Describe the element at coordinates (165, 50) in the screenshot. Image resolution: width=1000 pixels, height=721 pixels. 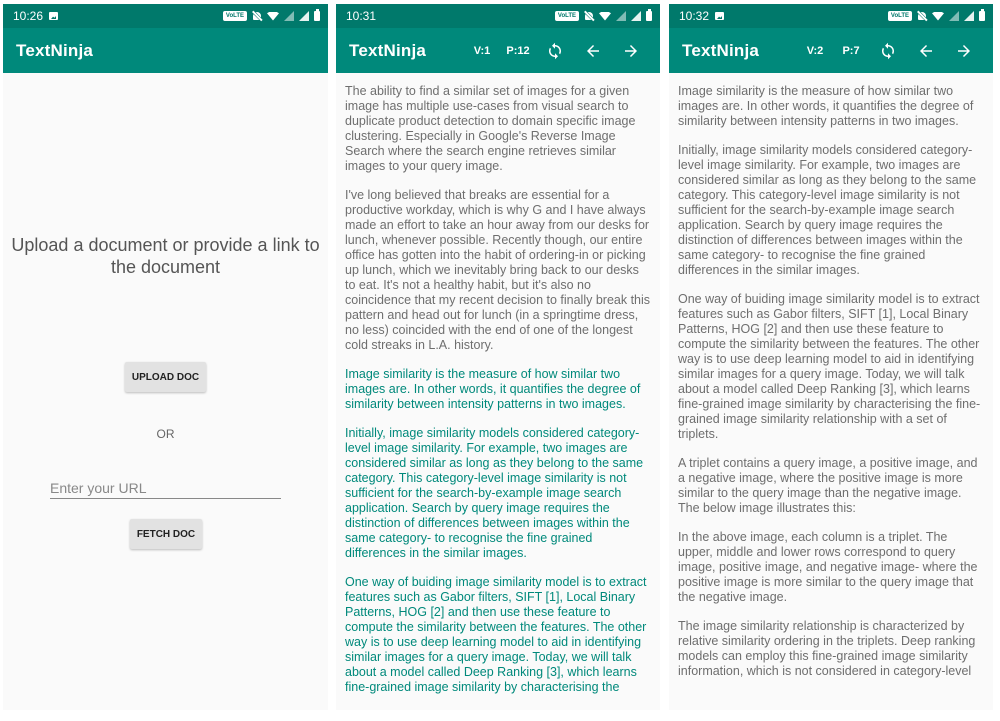
I see `app-bar: TextNinja` at that location.